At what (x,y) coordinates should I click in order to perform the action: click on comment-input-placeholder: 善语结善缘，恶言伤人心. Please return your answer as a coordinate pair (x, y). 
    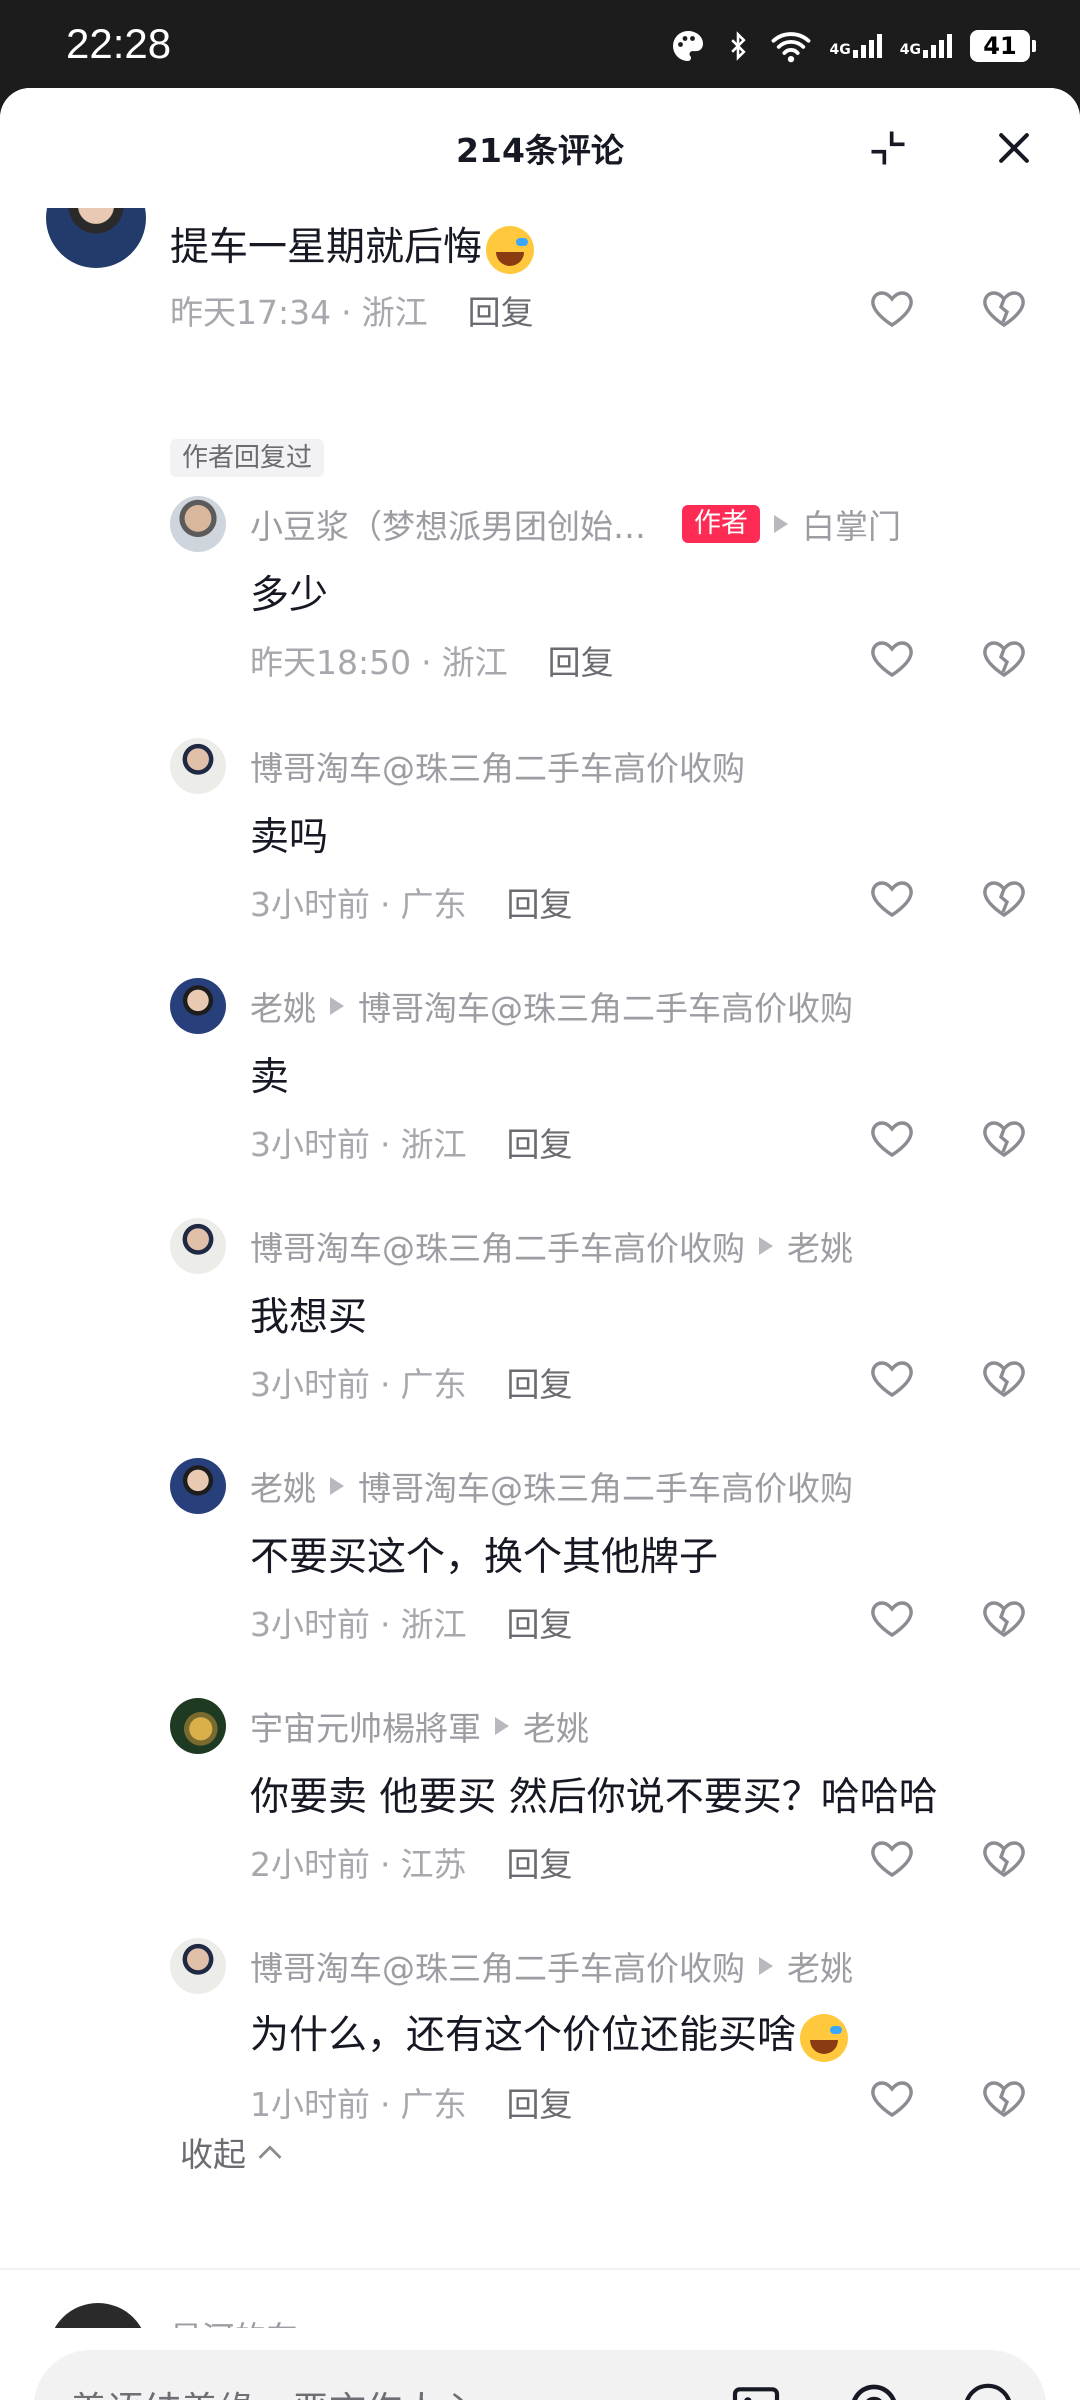
    Looking at the image, I should click on (273, 2390).